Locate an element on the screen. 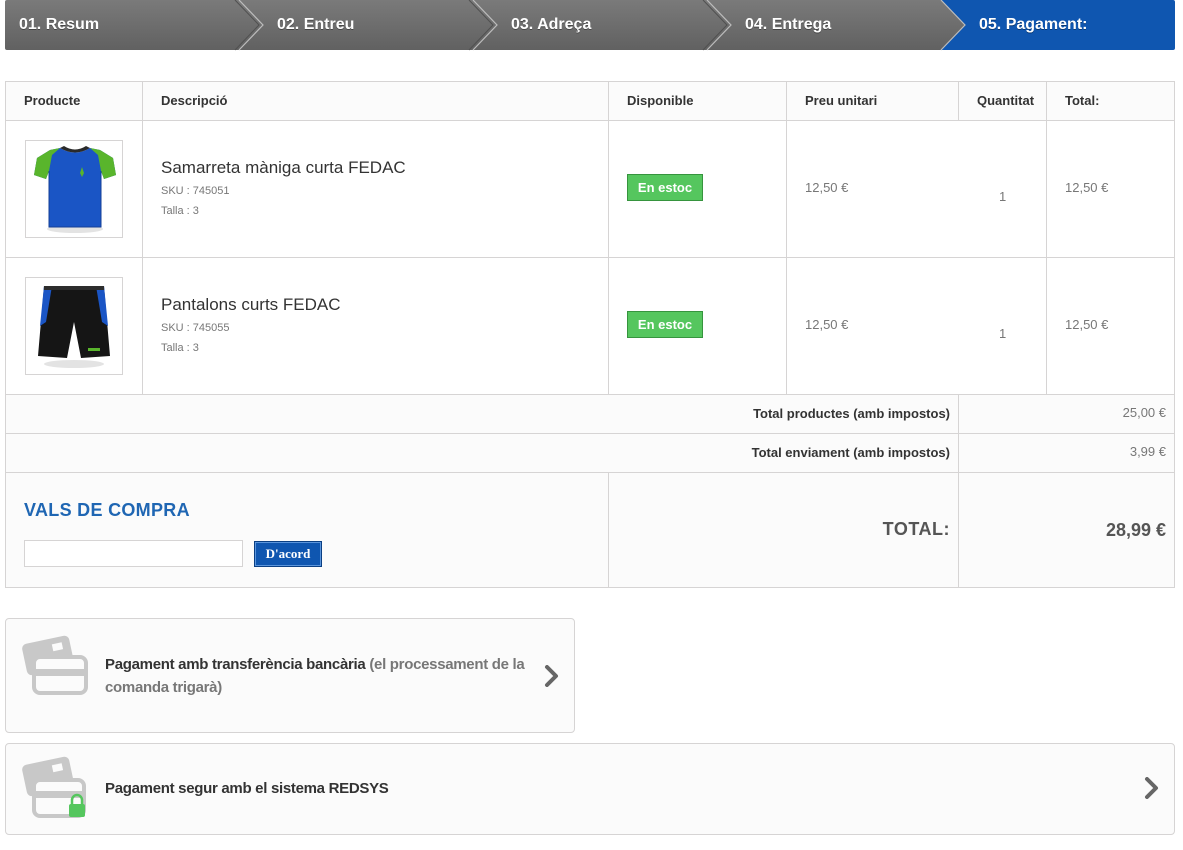 Image resolution: width=1183 pixels, height=850 pixels. header-description: Descripció is located at coordinates (194, 100).